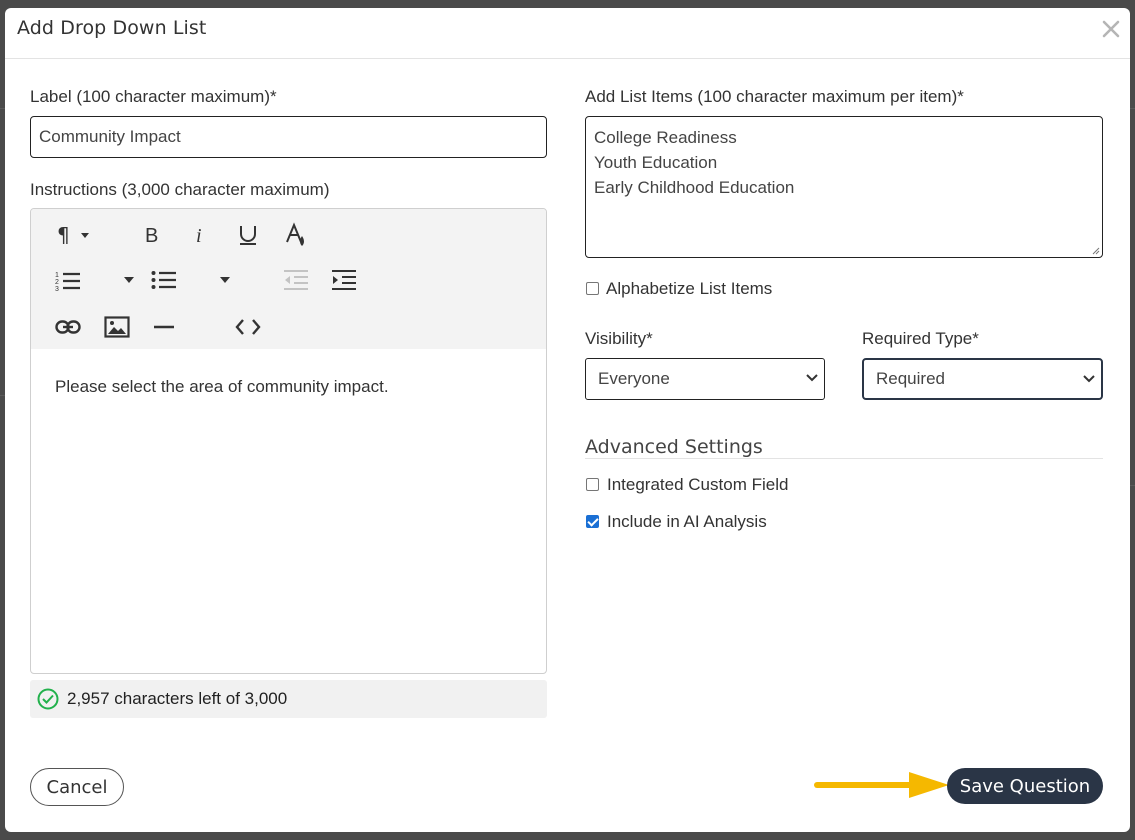 This screenshot has height=840, width=1135. Describe the element at coordinates (153, 96) in the screenshot. I see `label-field-label: Label (100 character maximum)*` at that location.